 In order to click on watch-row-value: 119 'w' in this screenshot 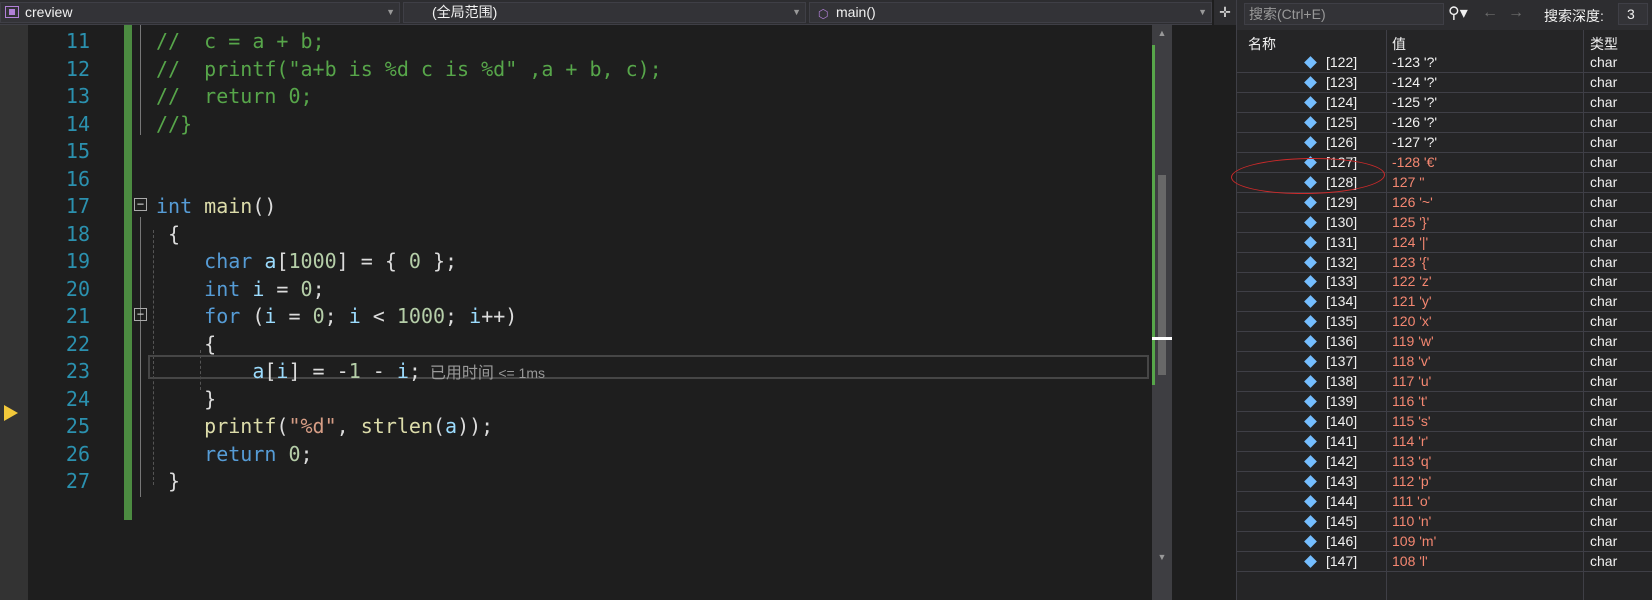, I will do `click(1413, 341)`.